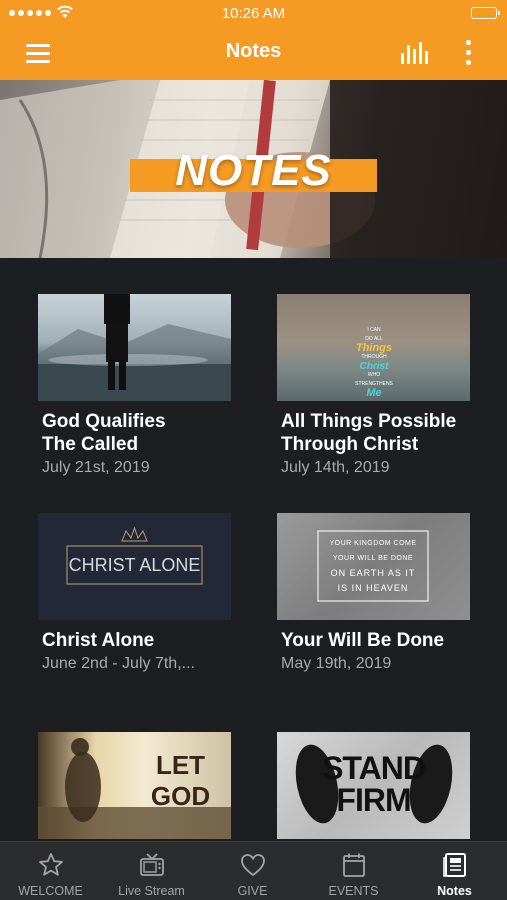  What do you see at coordinates (90, 444) in the screenshot?
I see `note-title-line: The Called` at bounding box center [90, 444].